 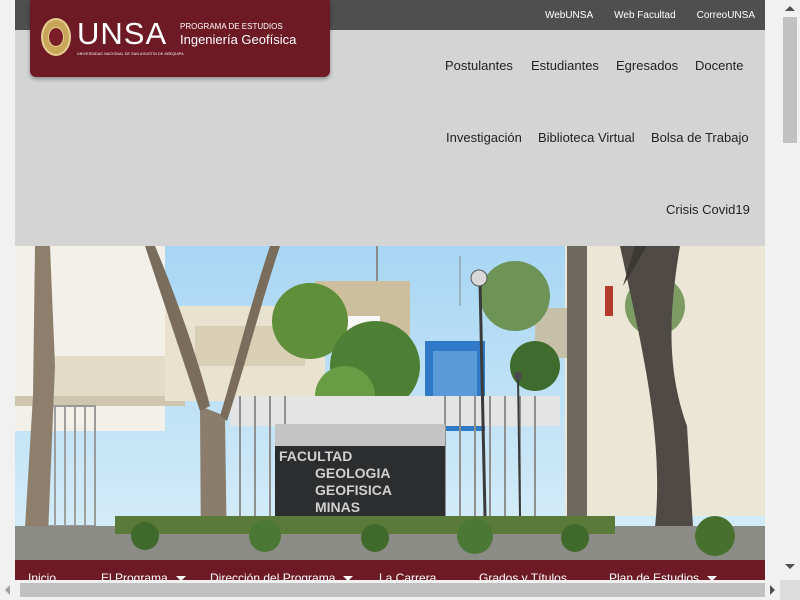 What do you see at coordinates (484, 137) in the screenshot?
I see `nav-investigacion: Investigación` at bounding box center [484, 137].